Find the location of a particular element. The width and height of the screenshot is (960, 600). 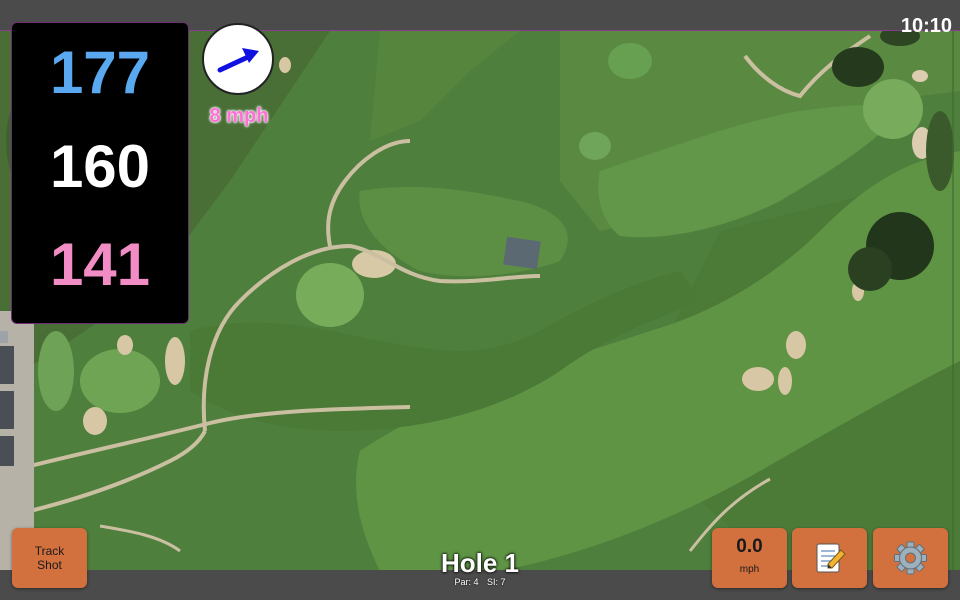

par-label: Par: 4 is located at coordinates (466, 582).